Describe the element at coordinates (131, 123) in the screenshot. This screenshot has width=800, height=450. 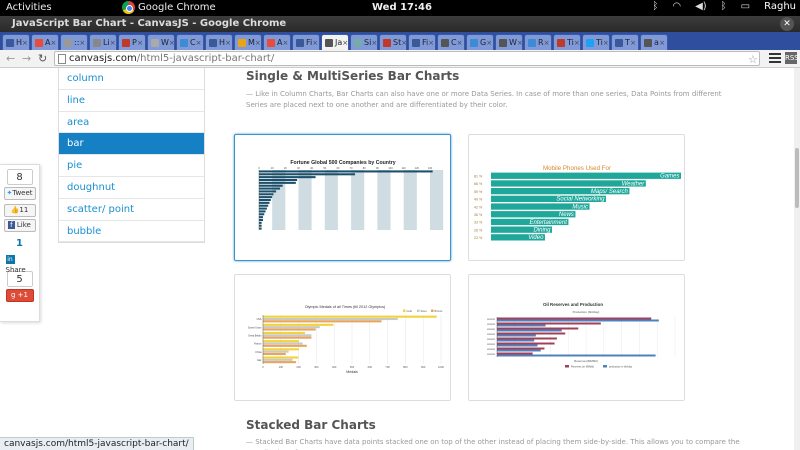
I see `nav-item-area: area` at that location.